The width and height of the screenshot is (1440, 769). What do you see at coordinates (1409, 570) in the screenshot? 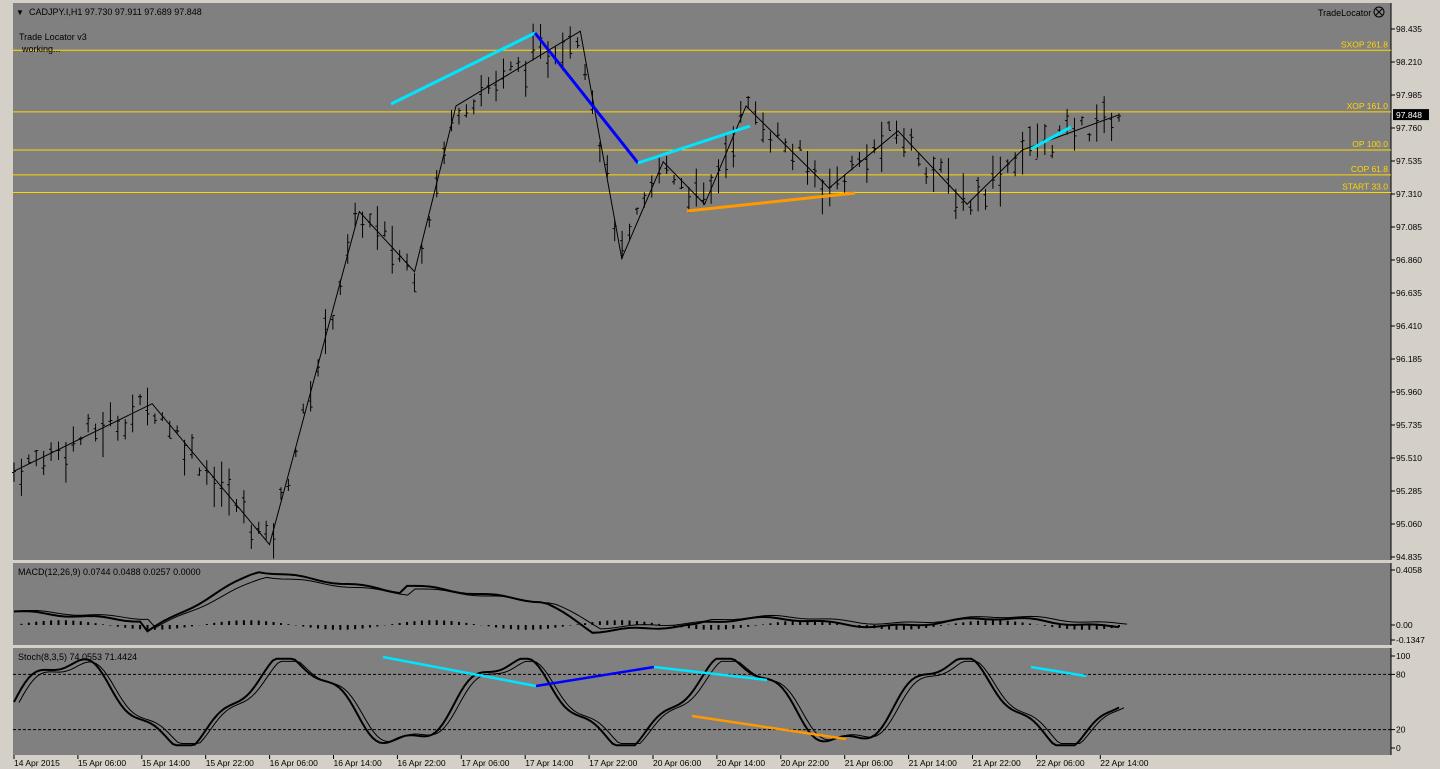
I see `macd-tick-label: 0.4058` at bounding box center [1409, 570].